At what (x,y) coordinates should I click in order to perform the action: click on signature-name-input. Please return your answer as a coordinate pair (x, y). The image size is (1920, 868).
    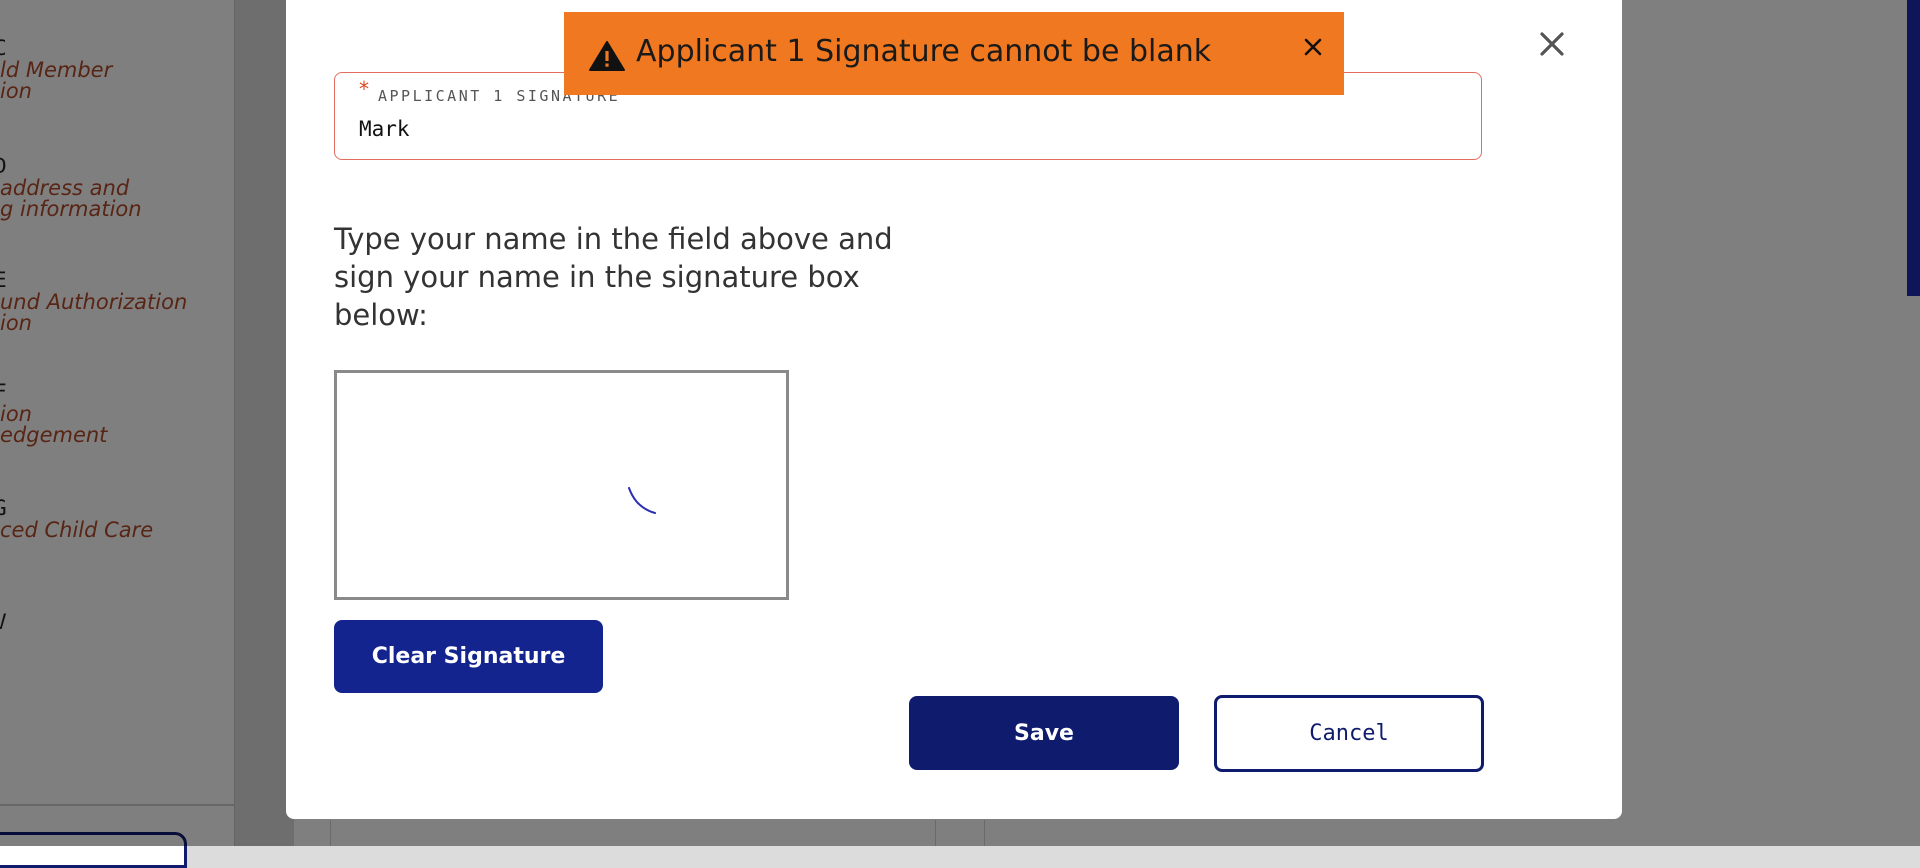
    Looking at the image, I should click on (899, 129).